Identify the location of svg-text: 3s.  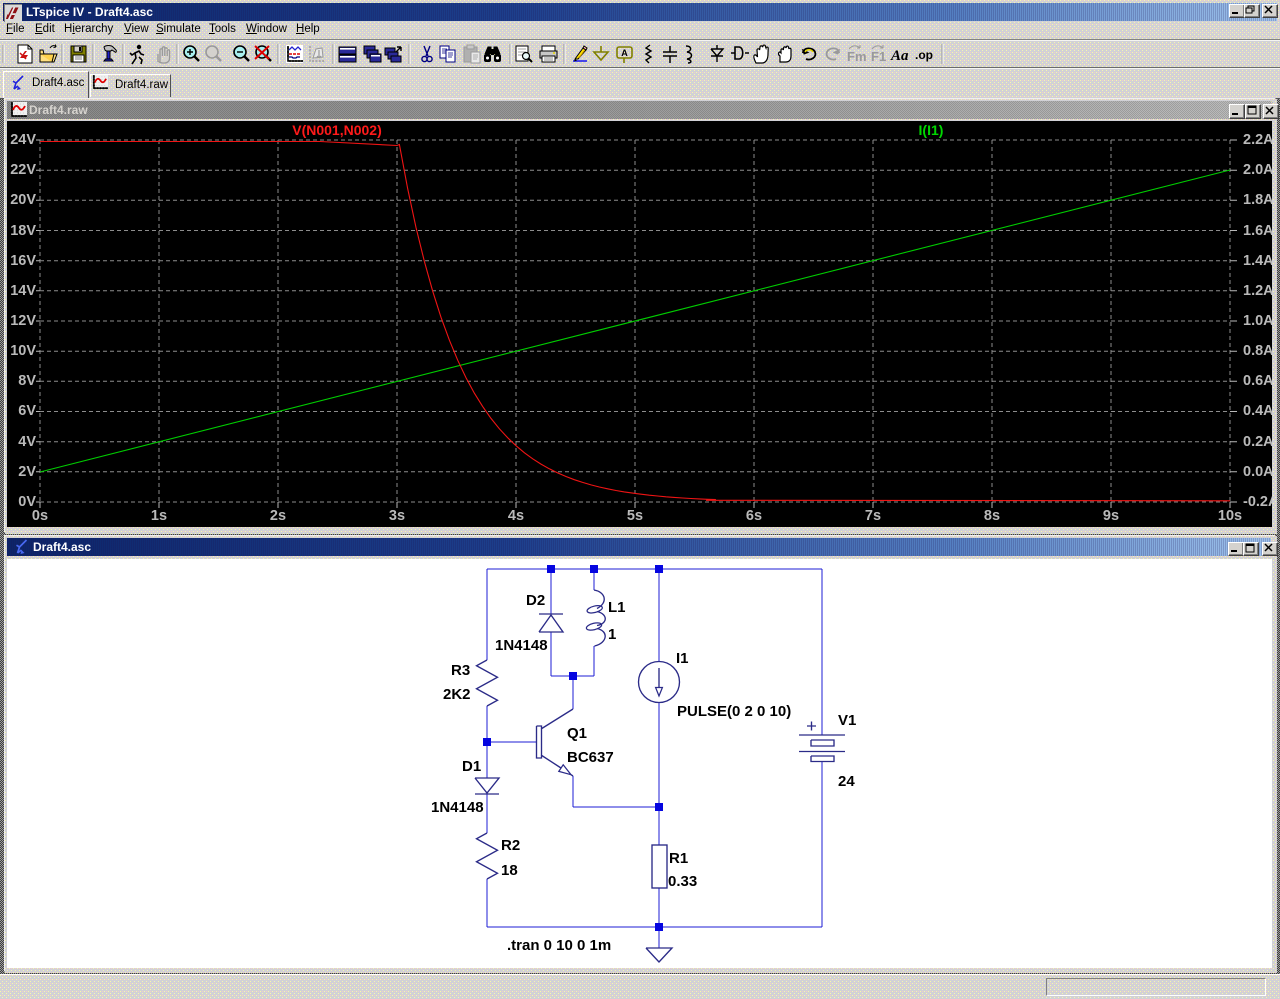
(397, 516).